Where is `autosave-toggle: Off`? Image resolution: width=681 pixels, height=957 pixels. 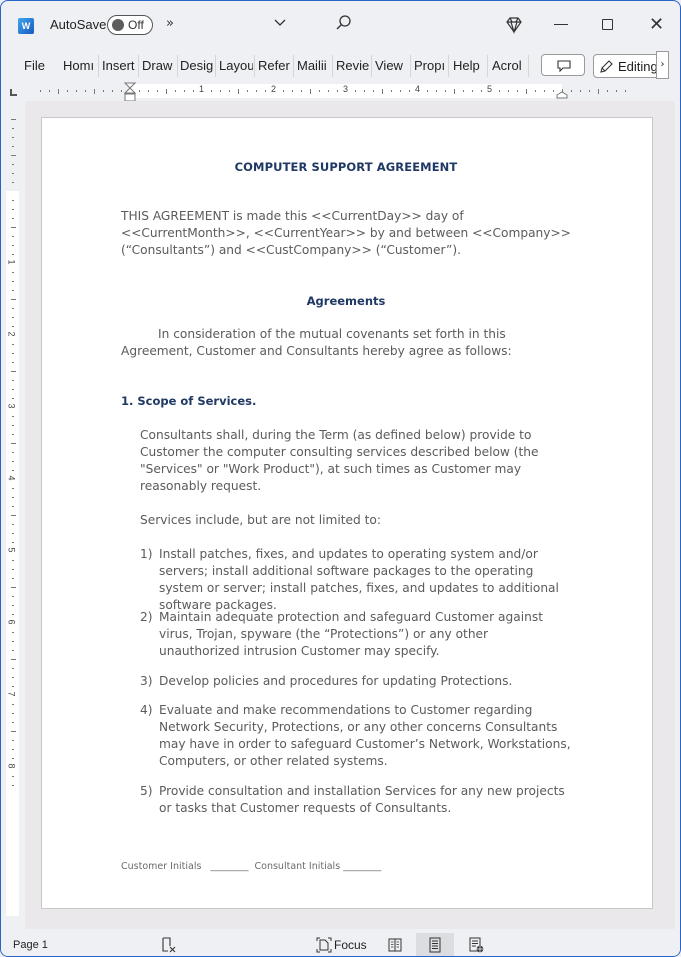
autosave-toggle: Off is located at coordinates (130, 25).